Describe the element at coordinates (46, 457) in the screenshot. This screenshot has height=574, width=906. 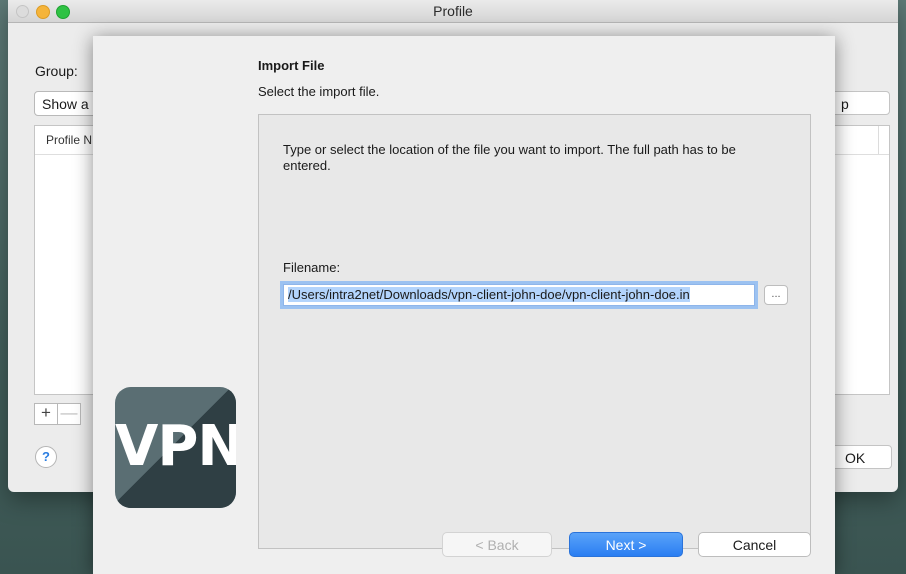
I see `help-button: ?` at that location.